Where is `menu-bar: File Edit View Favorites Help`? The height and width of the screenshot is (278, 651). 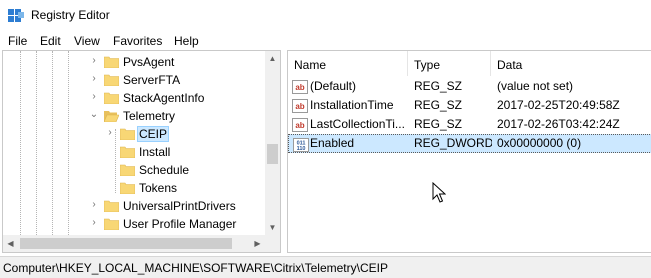
menu-bar: File Edit View Favorites Help is located at coordinates (325, 41).